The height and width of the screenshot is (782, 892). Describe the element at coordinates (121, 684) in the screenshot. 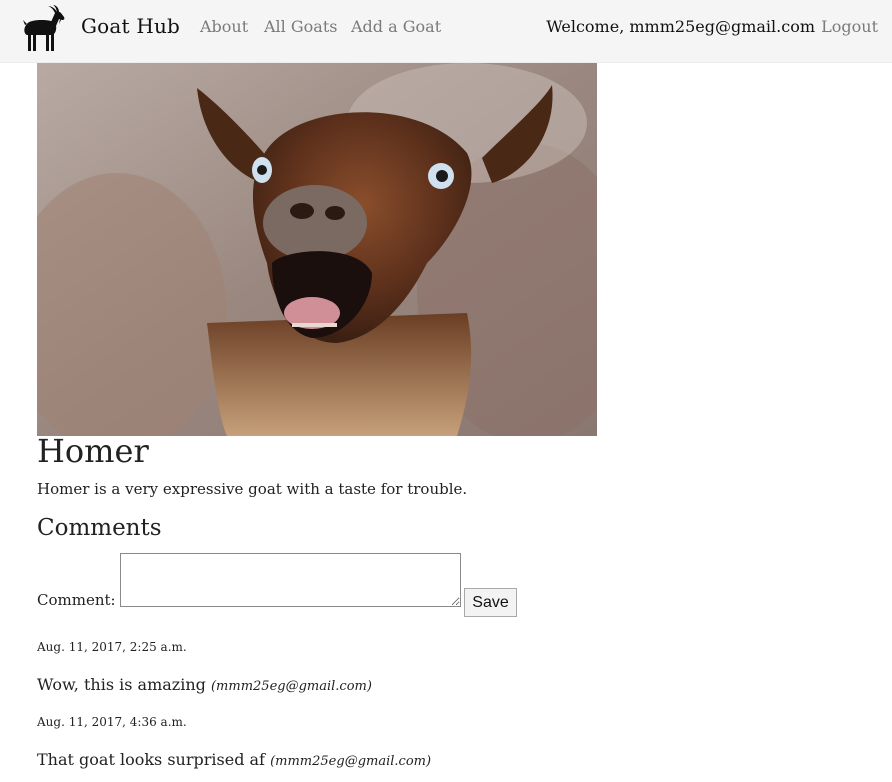

I see `comment-text: Wow, this is amazing` at that location.